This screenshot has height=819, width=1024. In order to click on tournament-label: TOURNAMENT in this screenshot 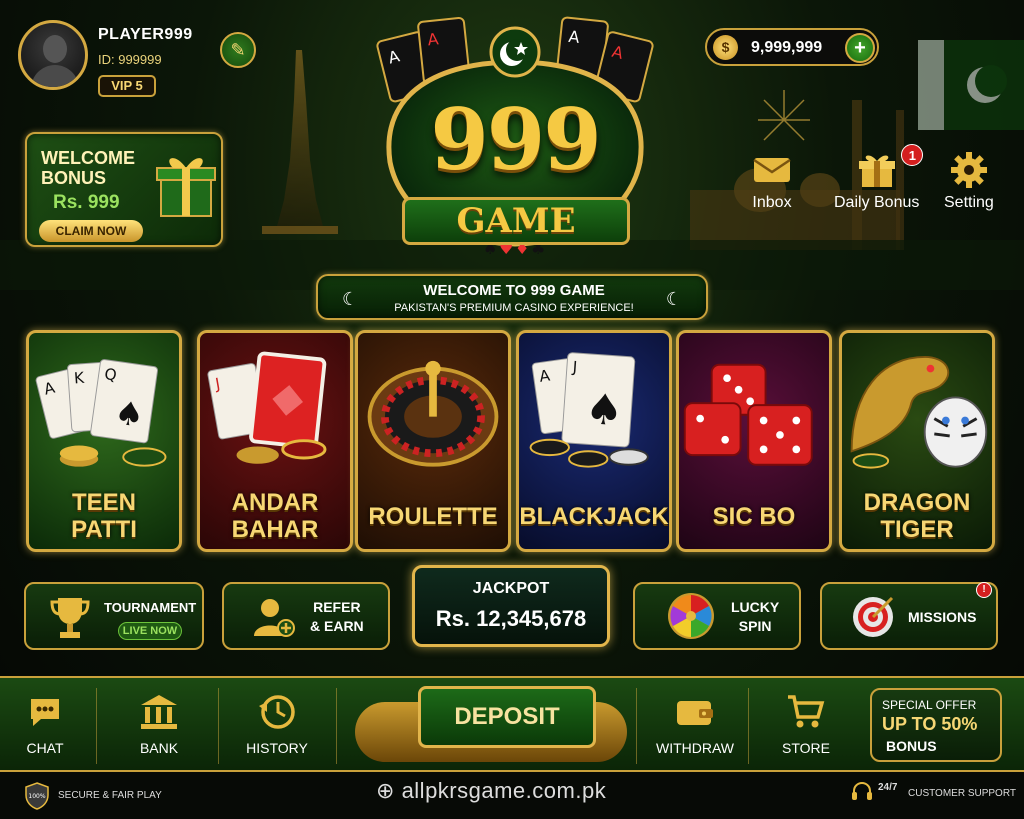, I will do `click(150, 607)`.